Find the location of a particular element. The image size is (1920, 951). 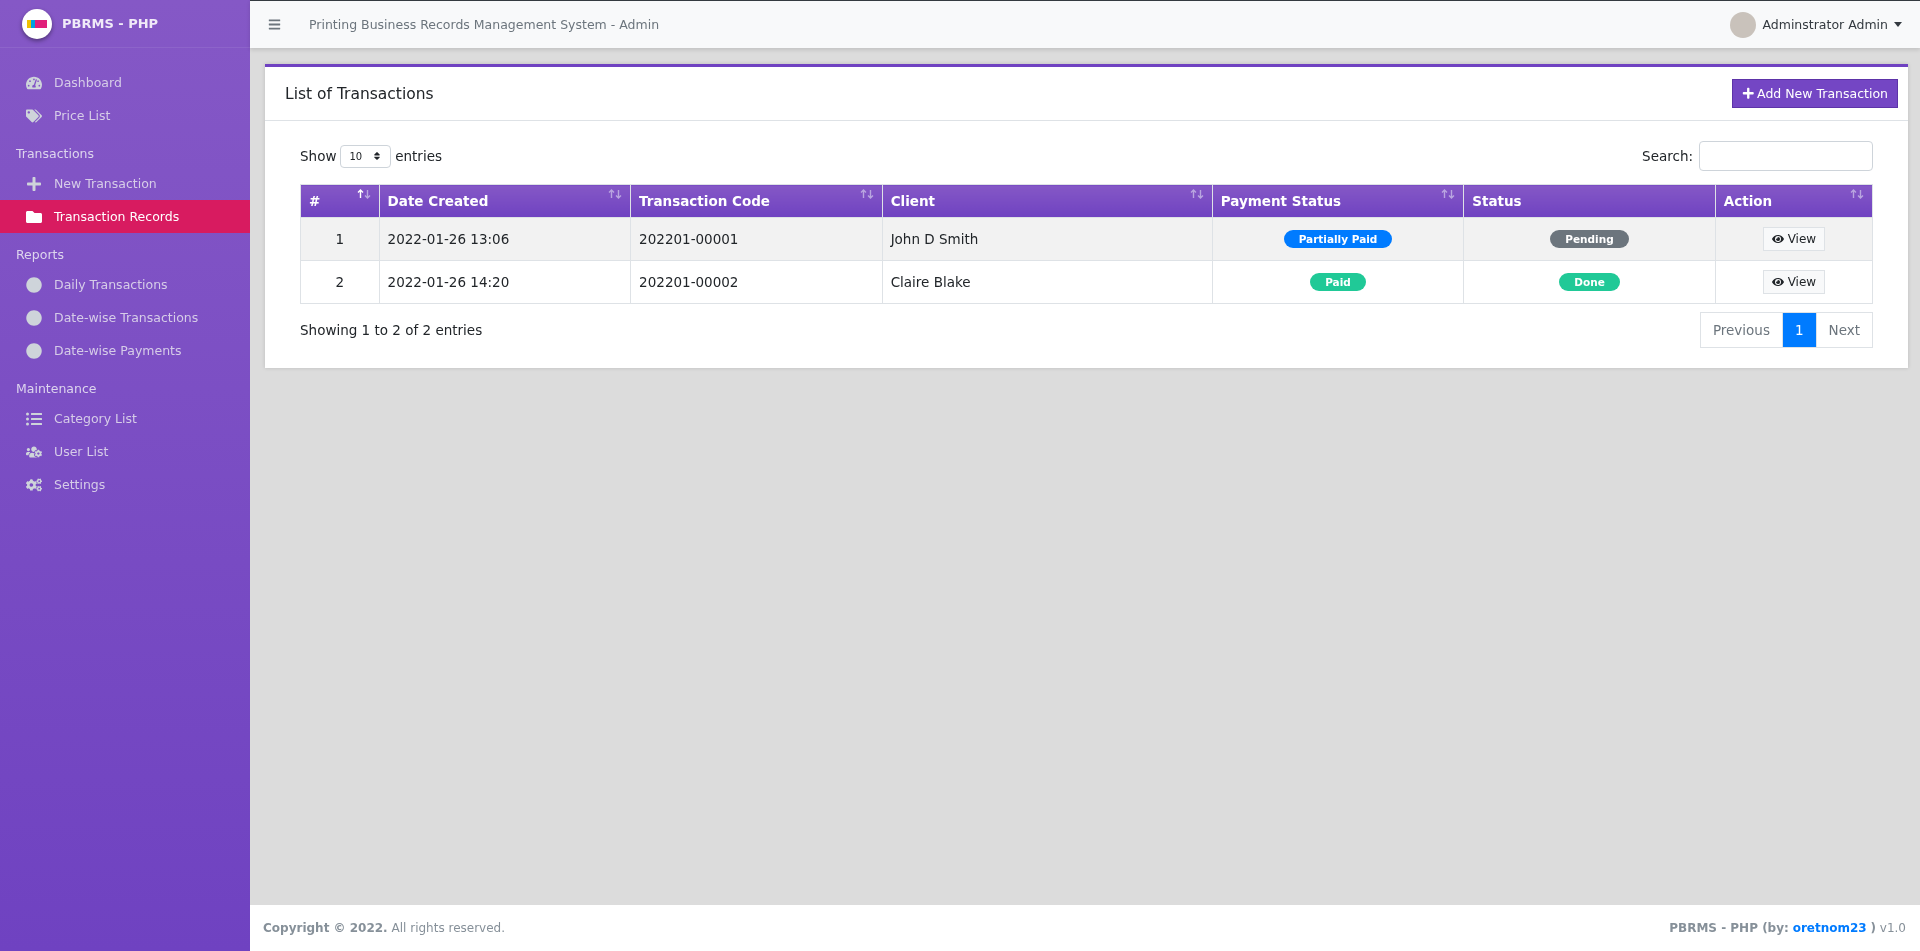

sidebar-heading: Transactions is located at coordinates (55, 154).